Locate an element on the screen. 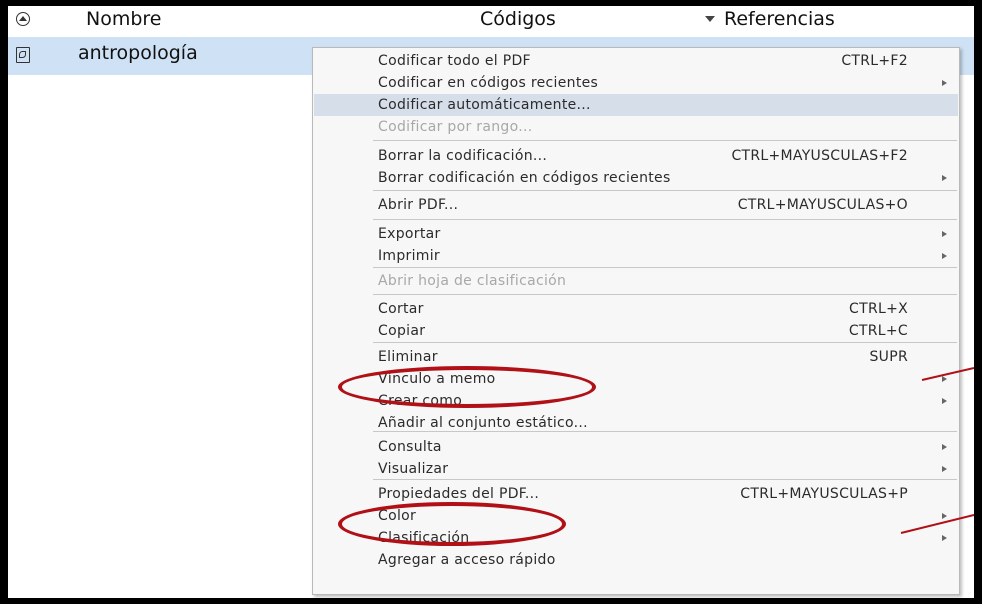 The width and height of the screenshot is (982, 604). annotation-lines is located at coordinates (937, 450).